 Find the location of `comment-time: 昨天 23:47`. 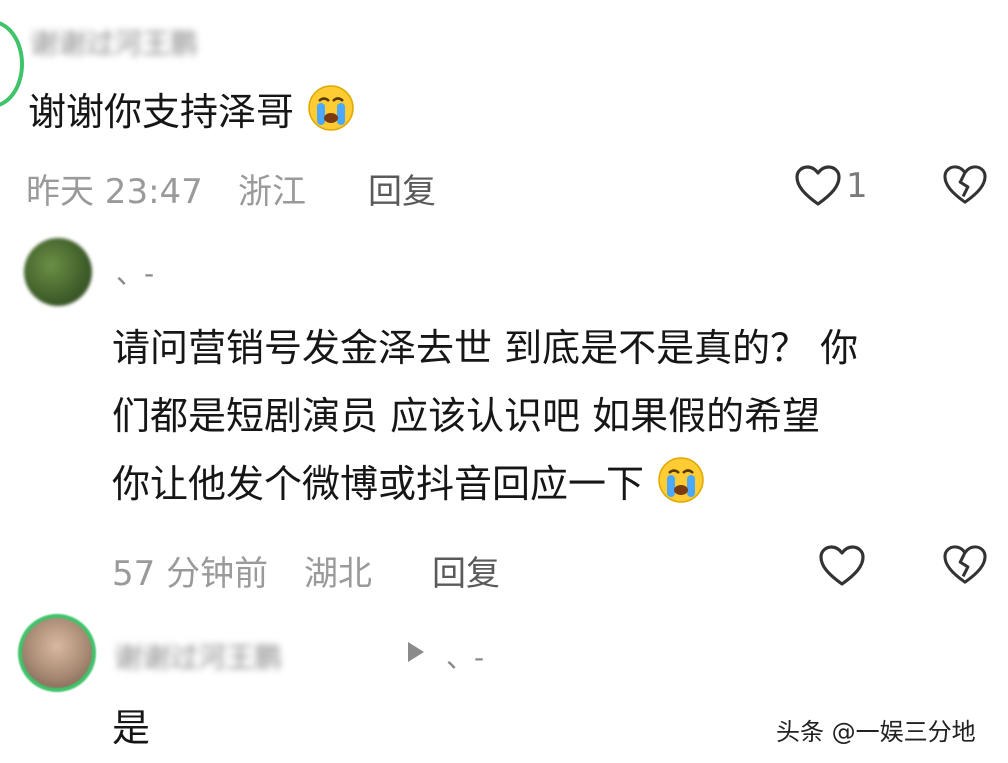

comment-time: 昨天 23:47 is located at coordinates (114, 192).